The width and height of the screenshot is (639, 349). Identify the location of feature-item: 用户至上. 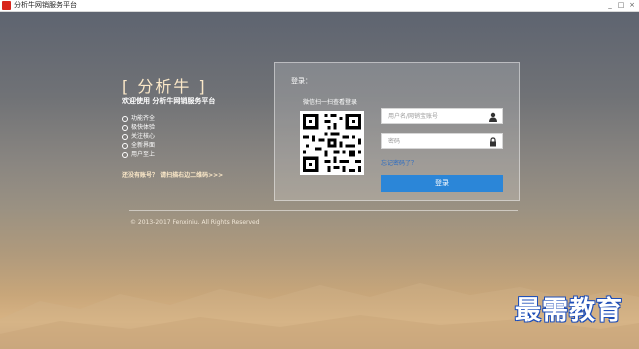
(138, 154).